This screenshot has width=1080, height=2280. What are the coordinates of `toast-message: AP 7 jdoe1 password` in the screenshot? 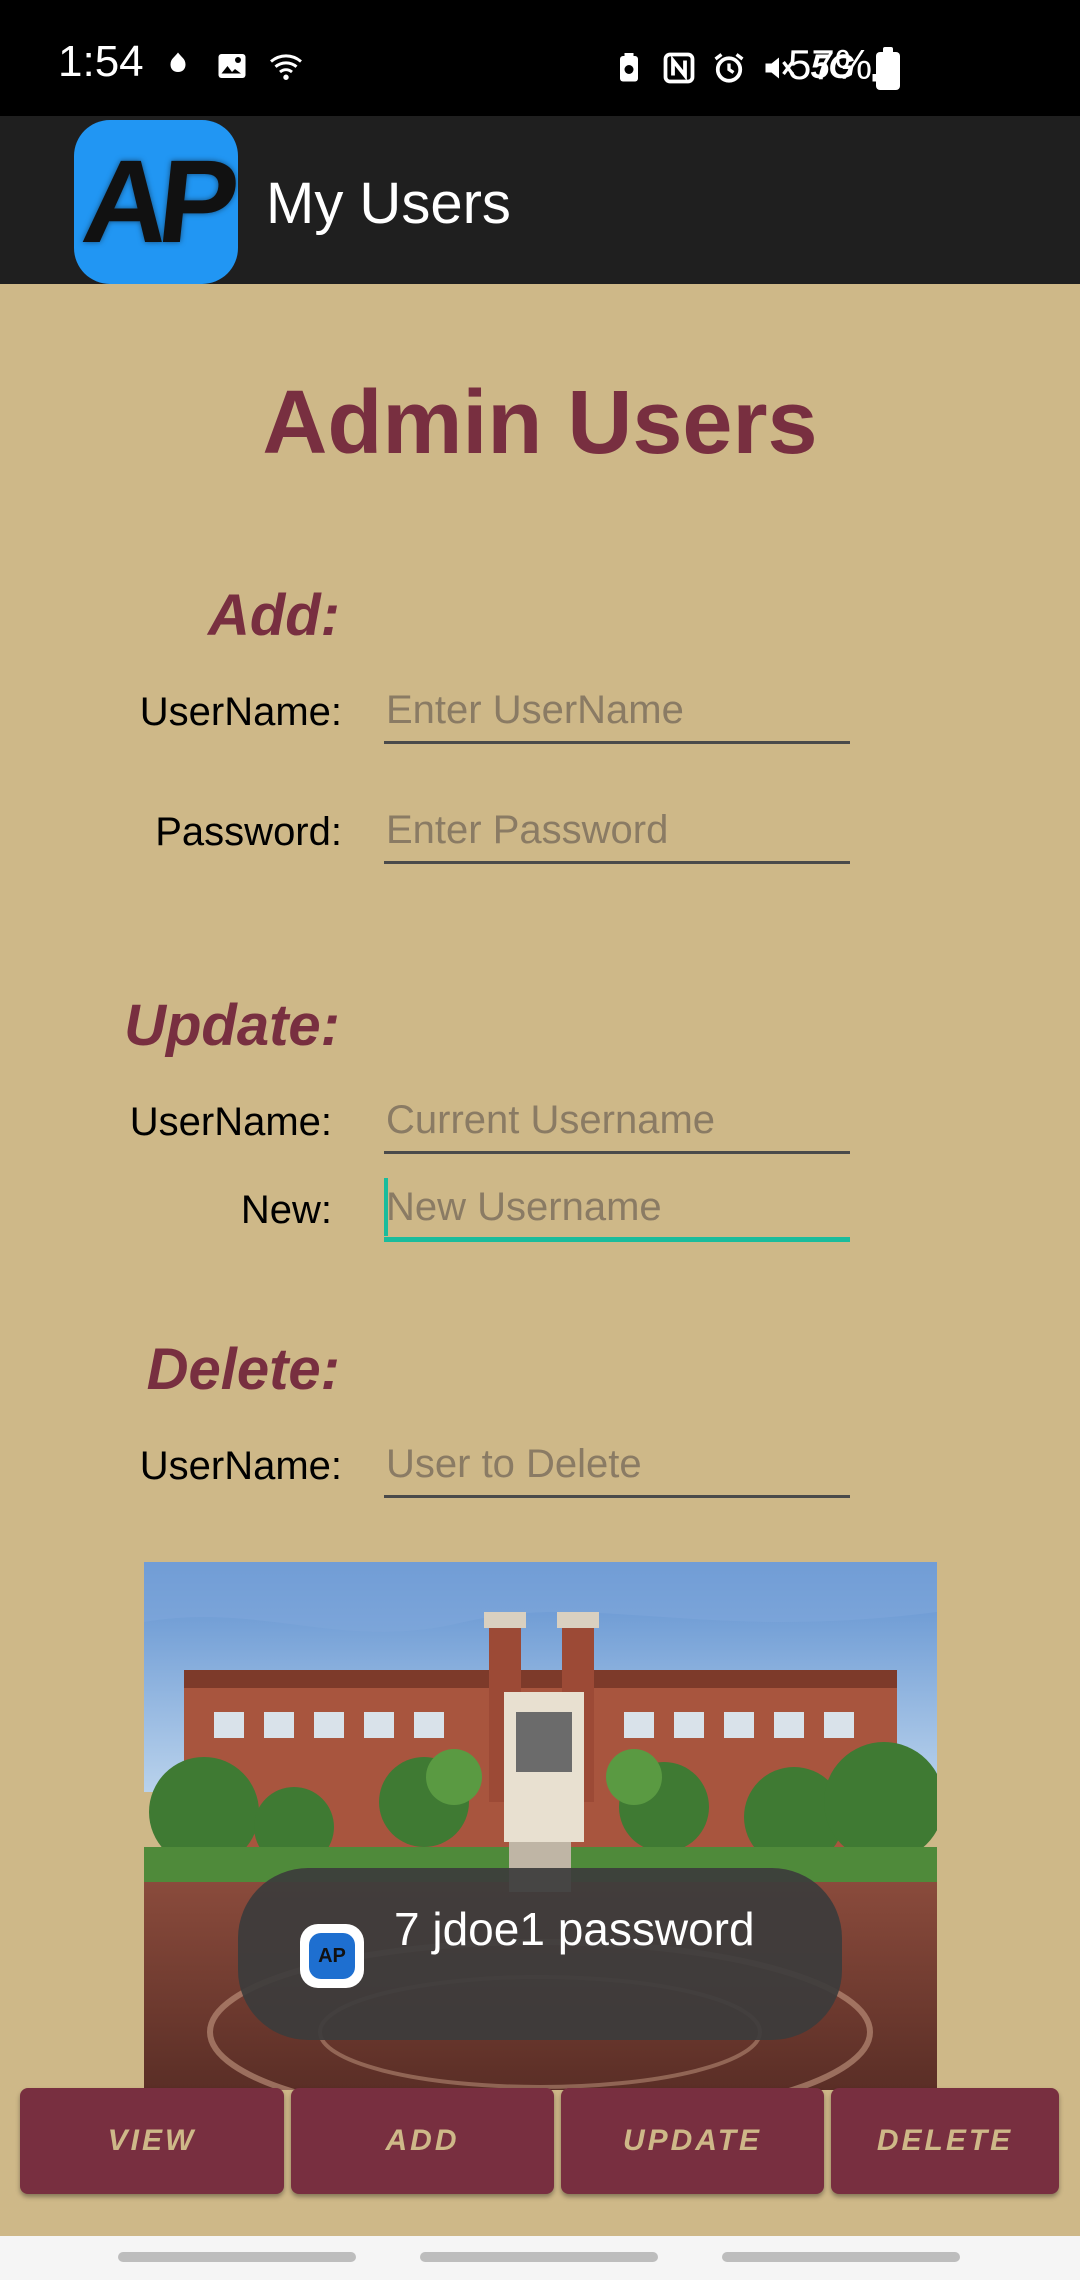 It's located at (540, 1954).